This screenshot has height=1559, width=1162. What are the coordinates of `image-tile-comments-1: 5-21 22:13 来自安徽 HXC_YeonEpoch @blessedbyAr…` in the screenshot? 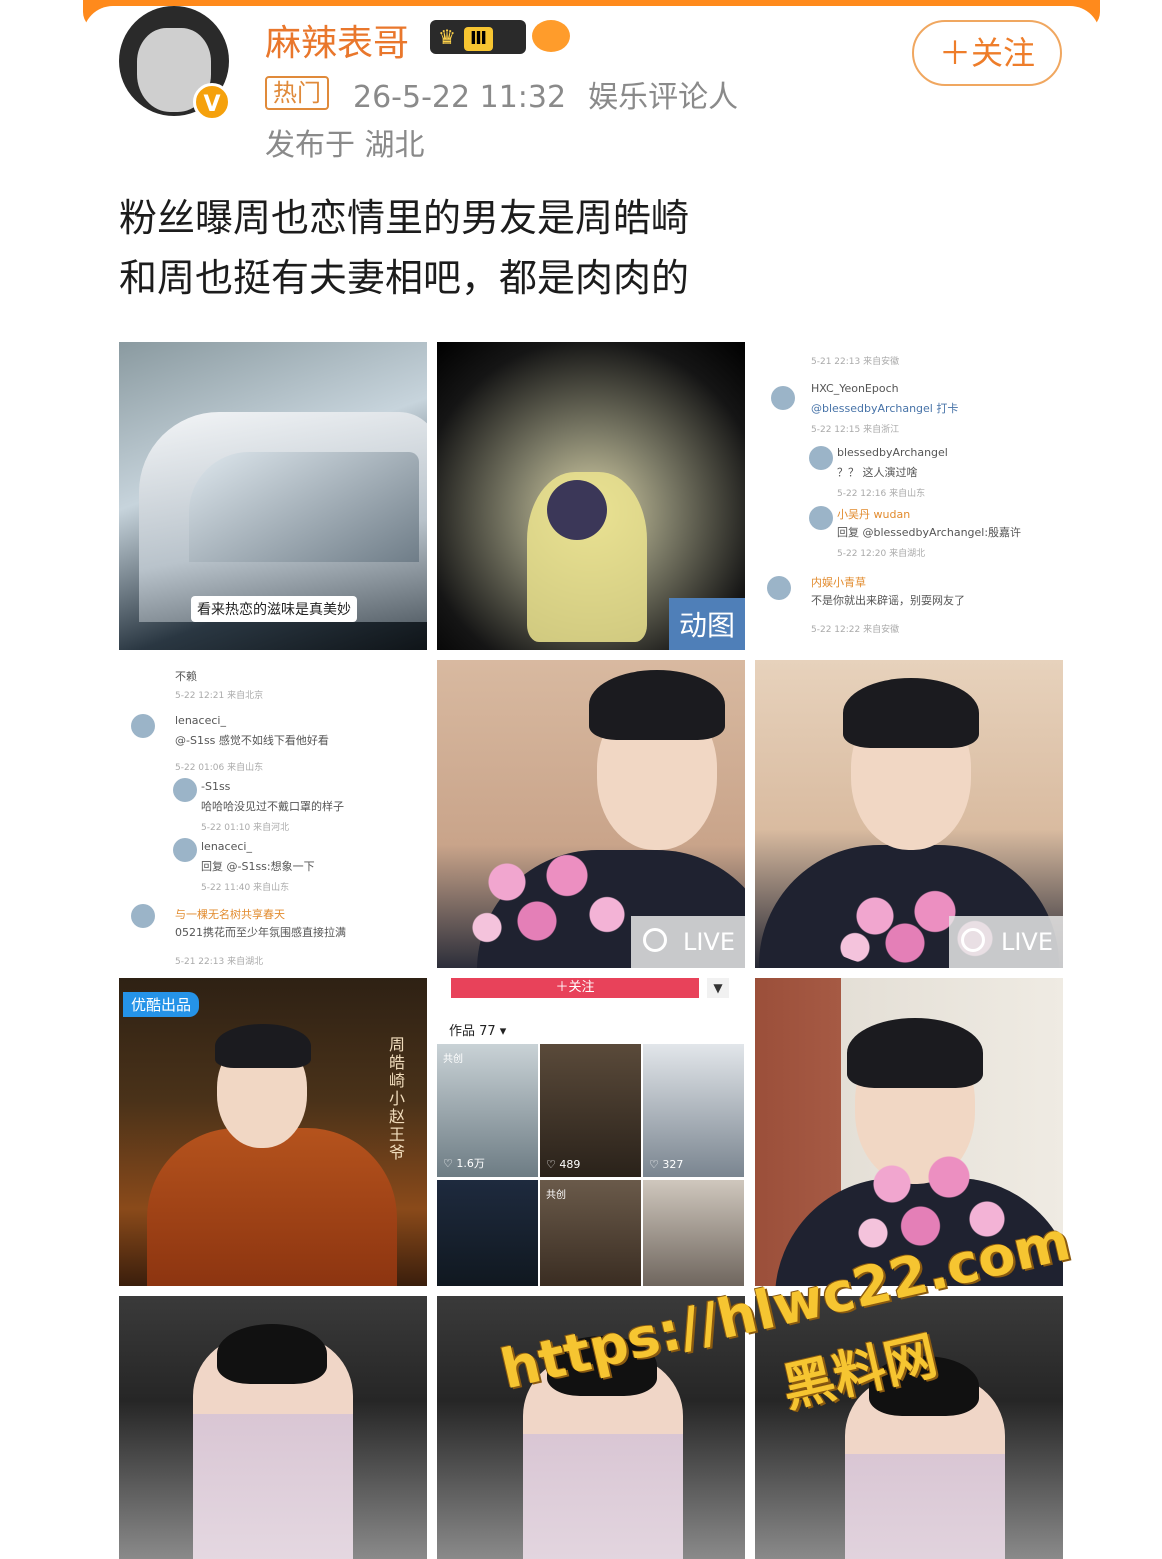 It's located at (909, 496).